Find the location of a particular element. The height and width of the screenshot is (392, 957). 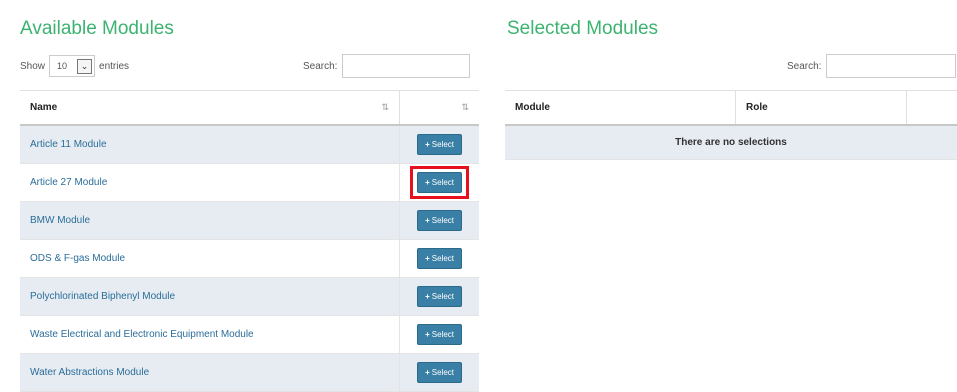

available-search-label: Search: is located at coordinates (320, 66).